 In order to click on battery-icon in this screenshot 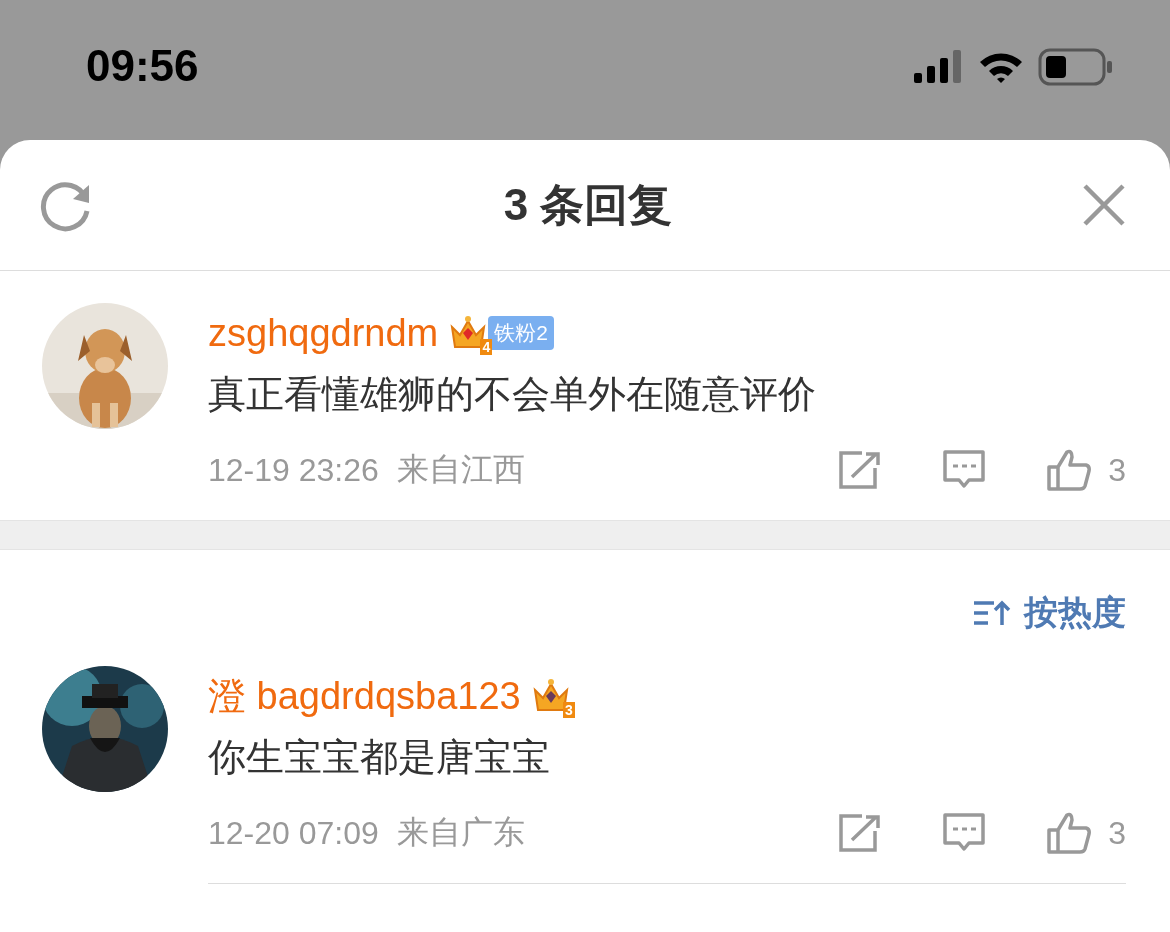, I will do `click(1076, 67)`.